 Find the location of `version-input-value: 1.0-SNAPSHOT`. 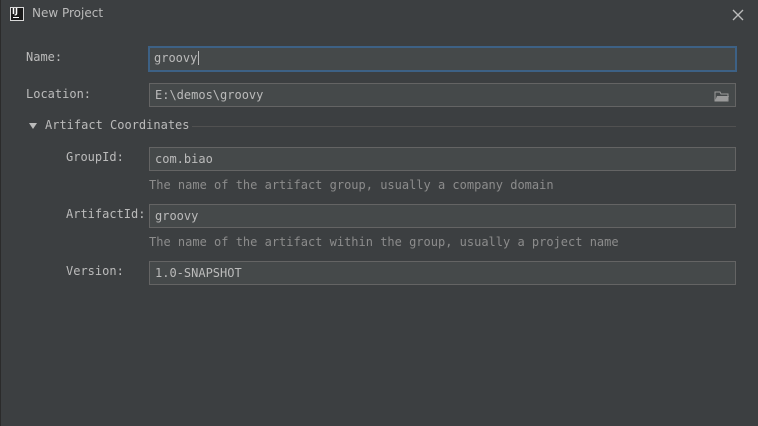

version-input-value: 1.0-SNAPSHOT is located at coordinates (198, 273).